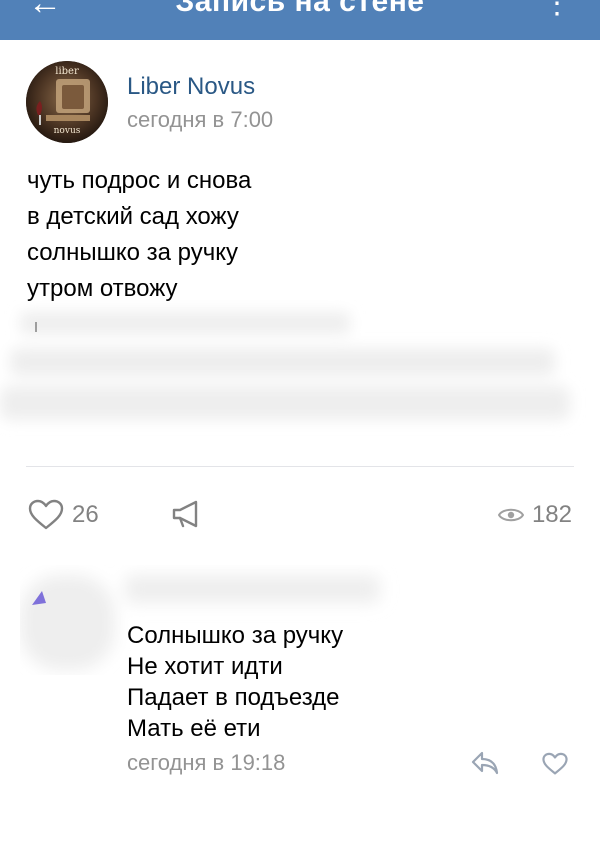 Image resolution: width=600 pixels, height=851 pixels. What do you see at coordinates (67, 71) in the screenshot?
I see `svg-text: liber` at bounding box center [67, 71].